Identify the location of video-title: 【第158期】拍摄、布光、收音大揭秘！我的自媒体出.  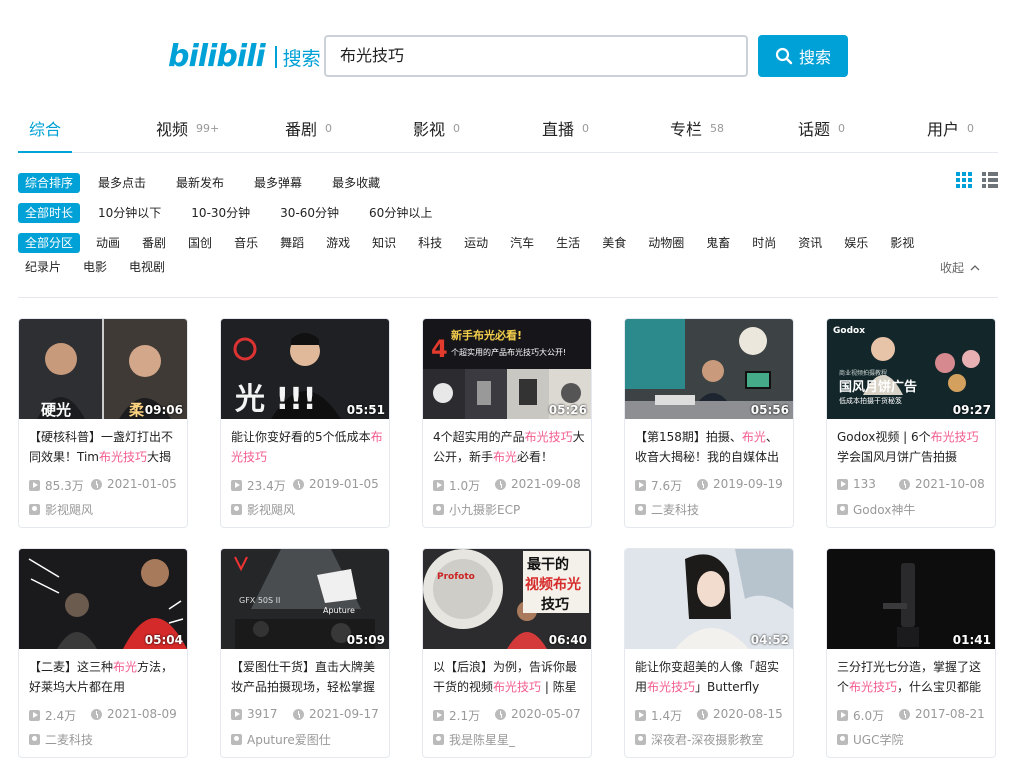
(711, 448).